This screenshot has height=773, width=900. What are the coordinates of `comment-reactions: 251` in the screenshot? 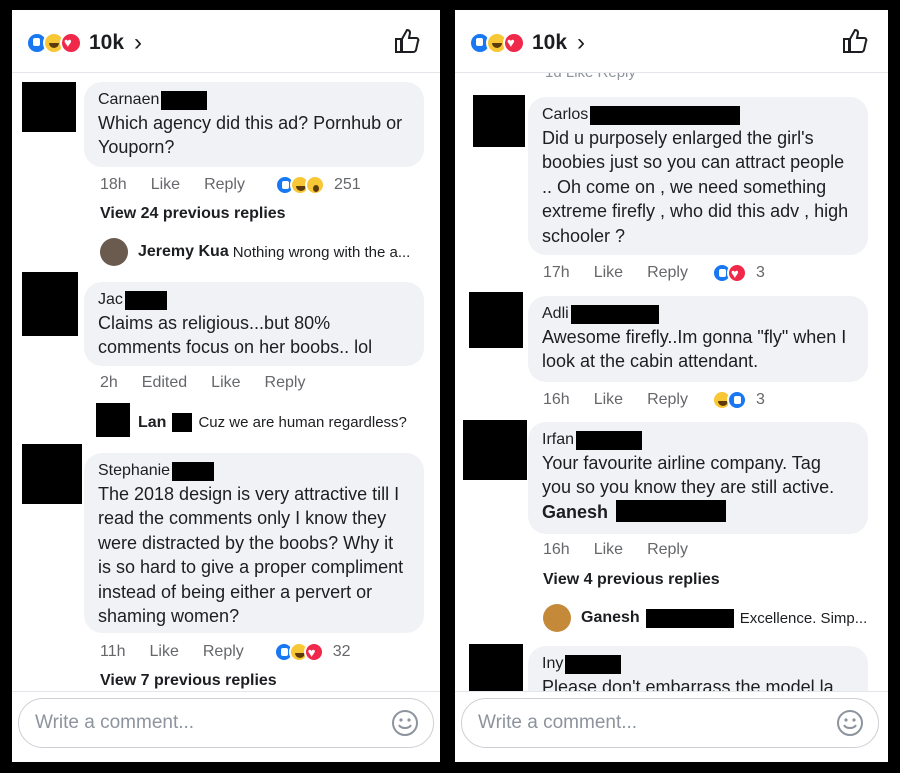 It's located at (317, 185).